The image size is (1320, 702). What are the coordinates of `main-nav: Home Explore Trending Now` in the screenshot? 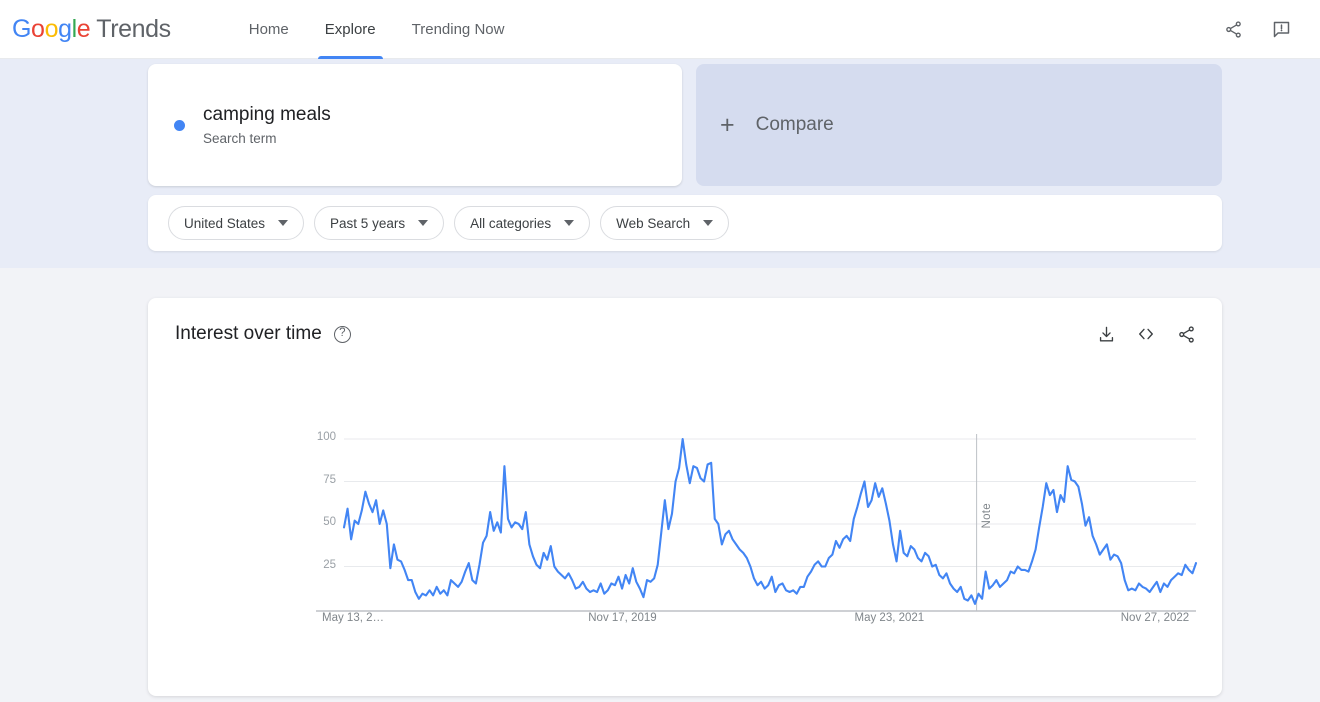 It's located at (377, 29).